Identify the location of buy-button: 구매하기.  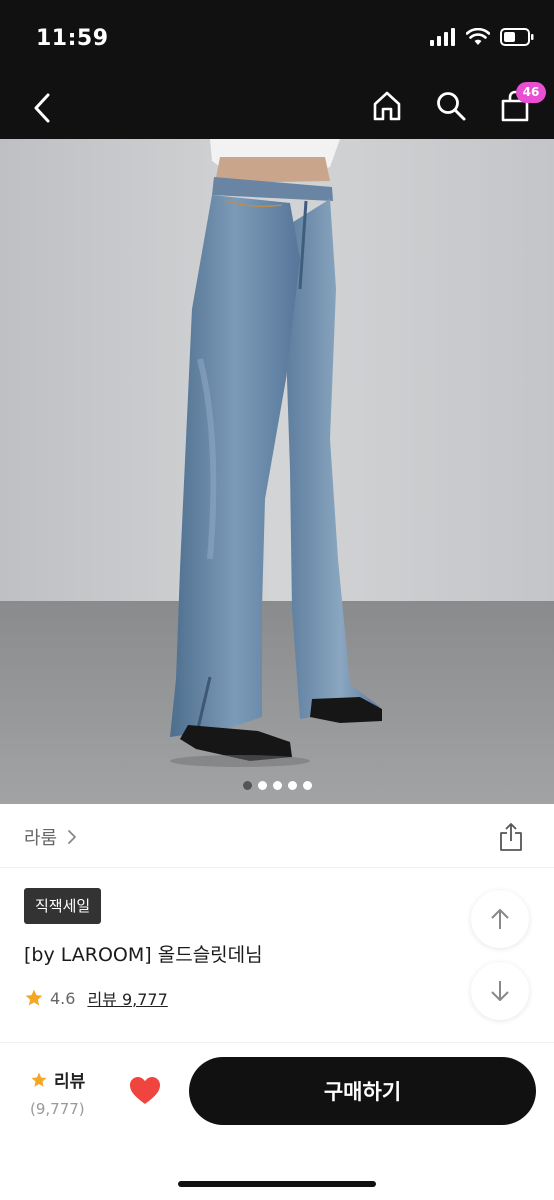
(362, 1091).